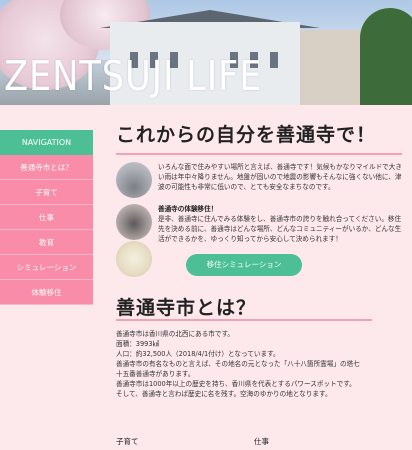  I want to click on site-title: ZENTSUJI LIFE, so click(133, 76).